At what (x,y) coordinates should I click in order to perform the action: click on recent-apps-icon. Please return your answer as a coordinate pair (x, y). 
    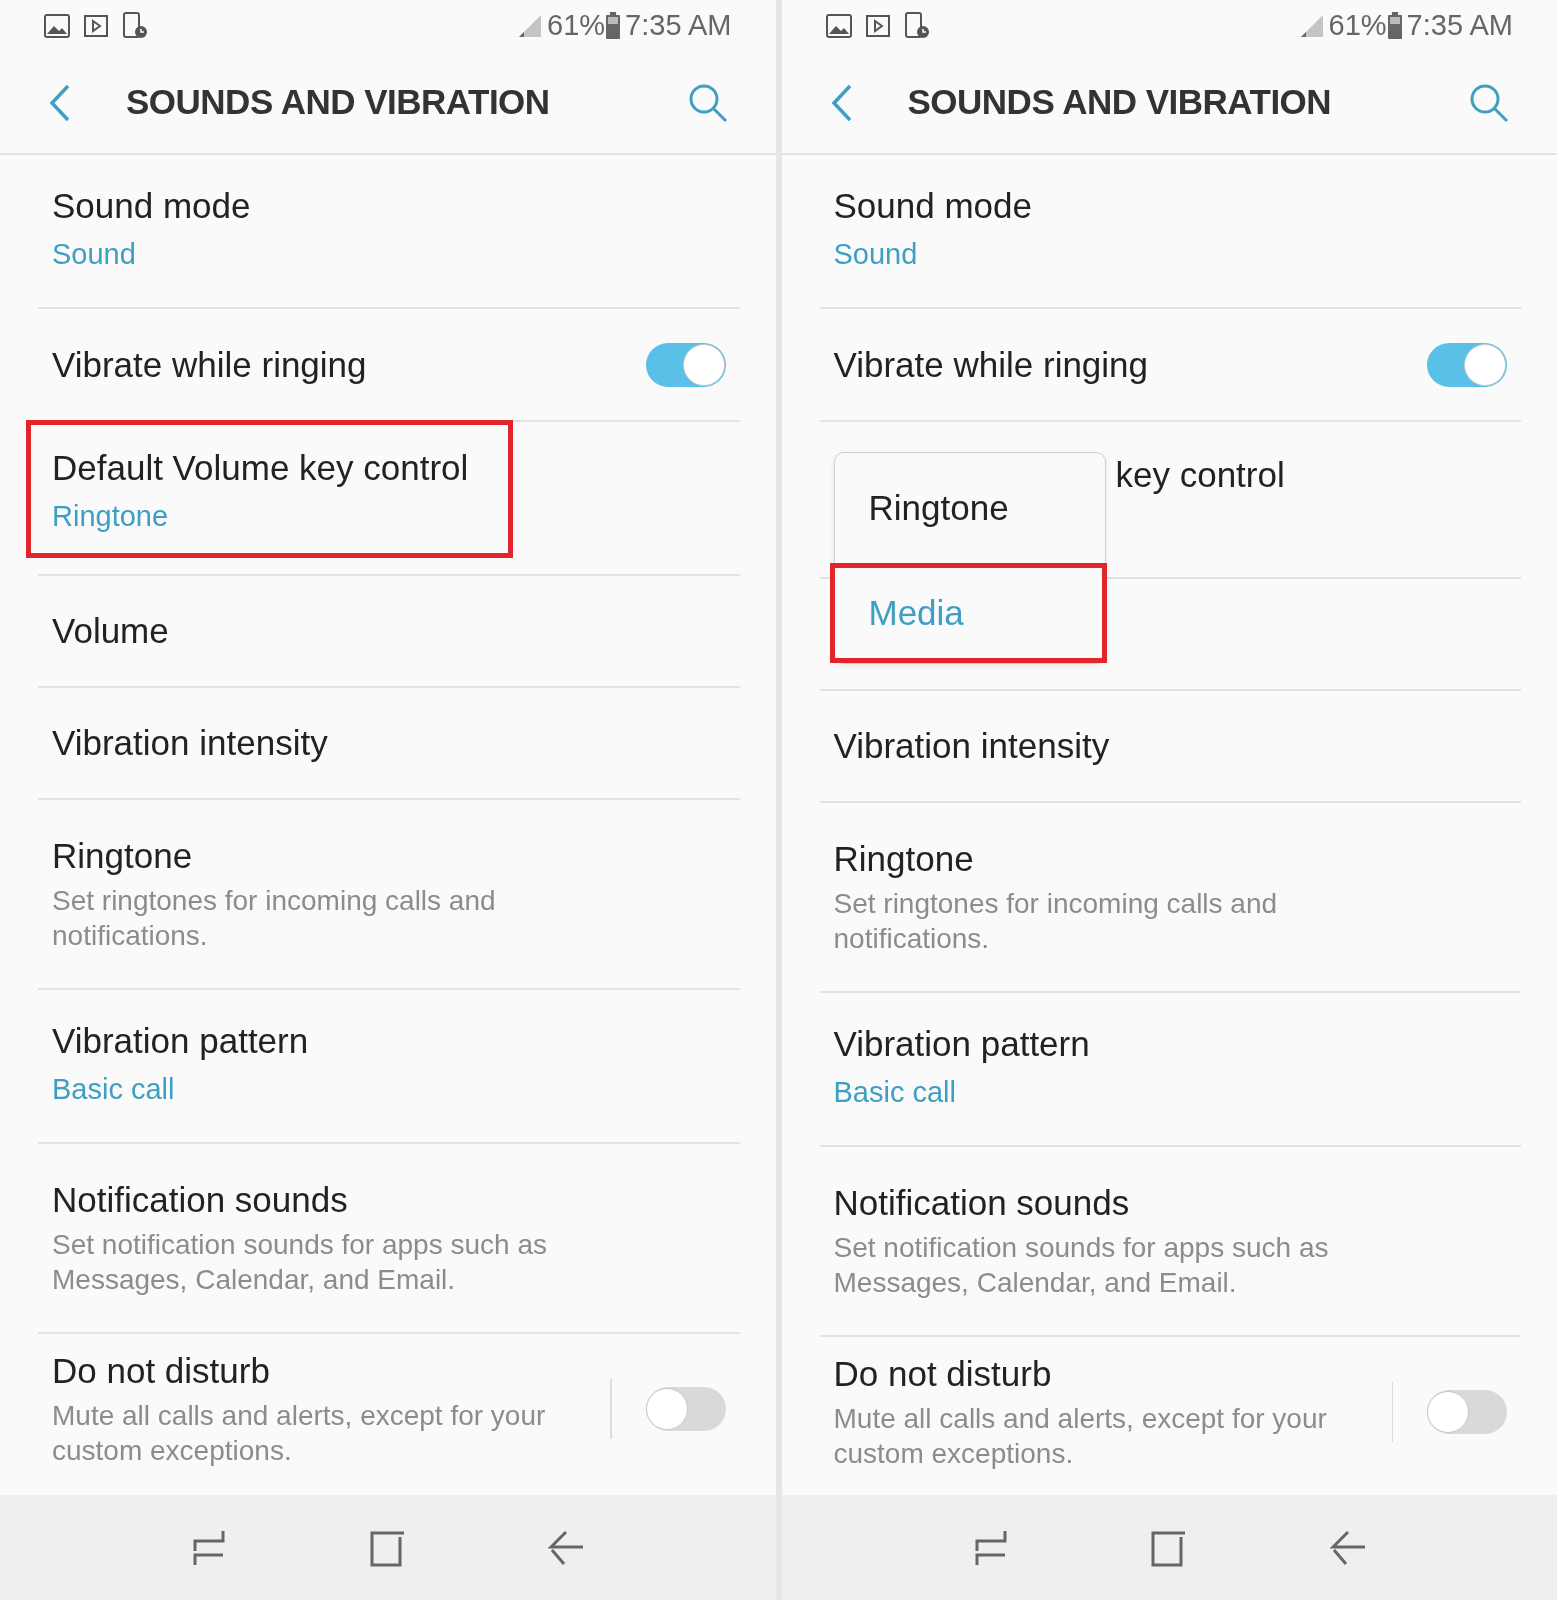
    Looking at the image, I should click on (209, 1547).